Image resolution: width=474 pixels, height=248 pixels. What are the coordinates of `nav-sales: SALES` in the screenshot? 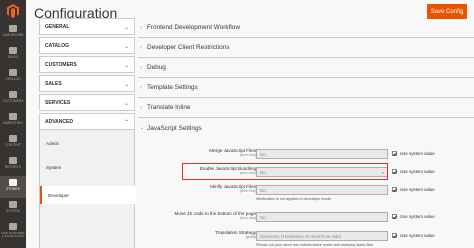 It's located at (13, 55).